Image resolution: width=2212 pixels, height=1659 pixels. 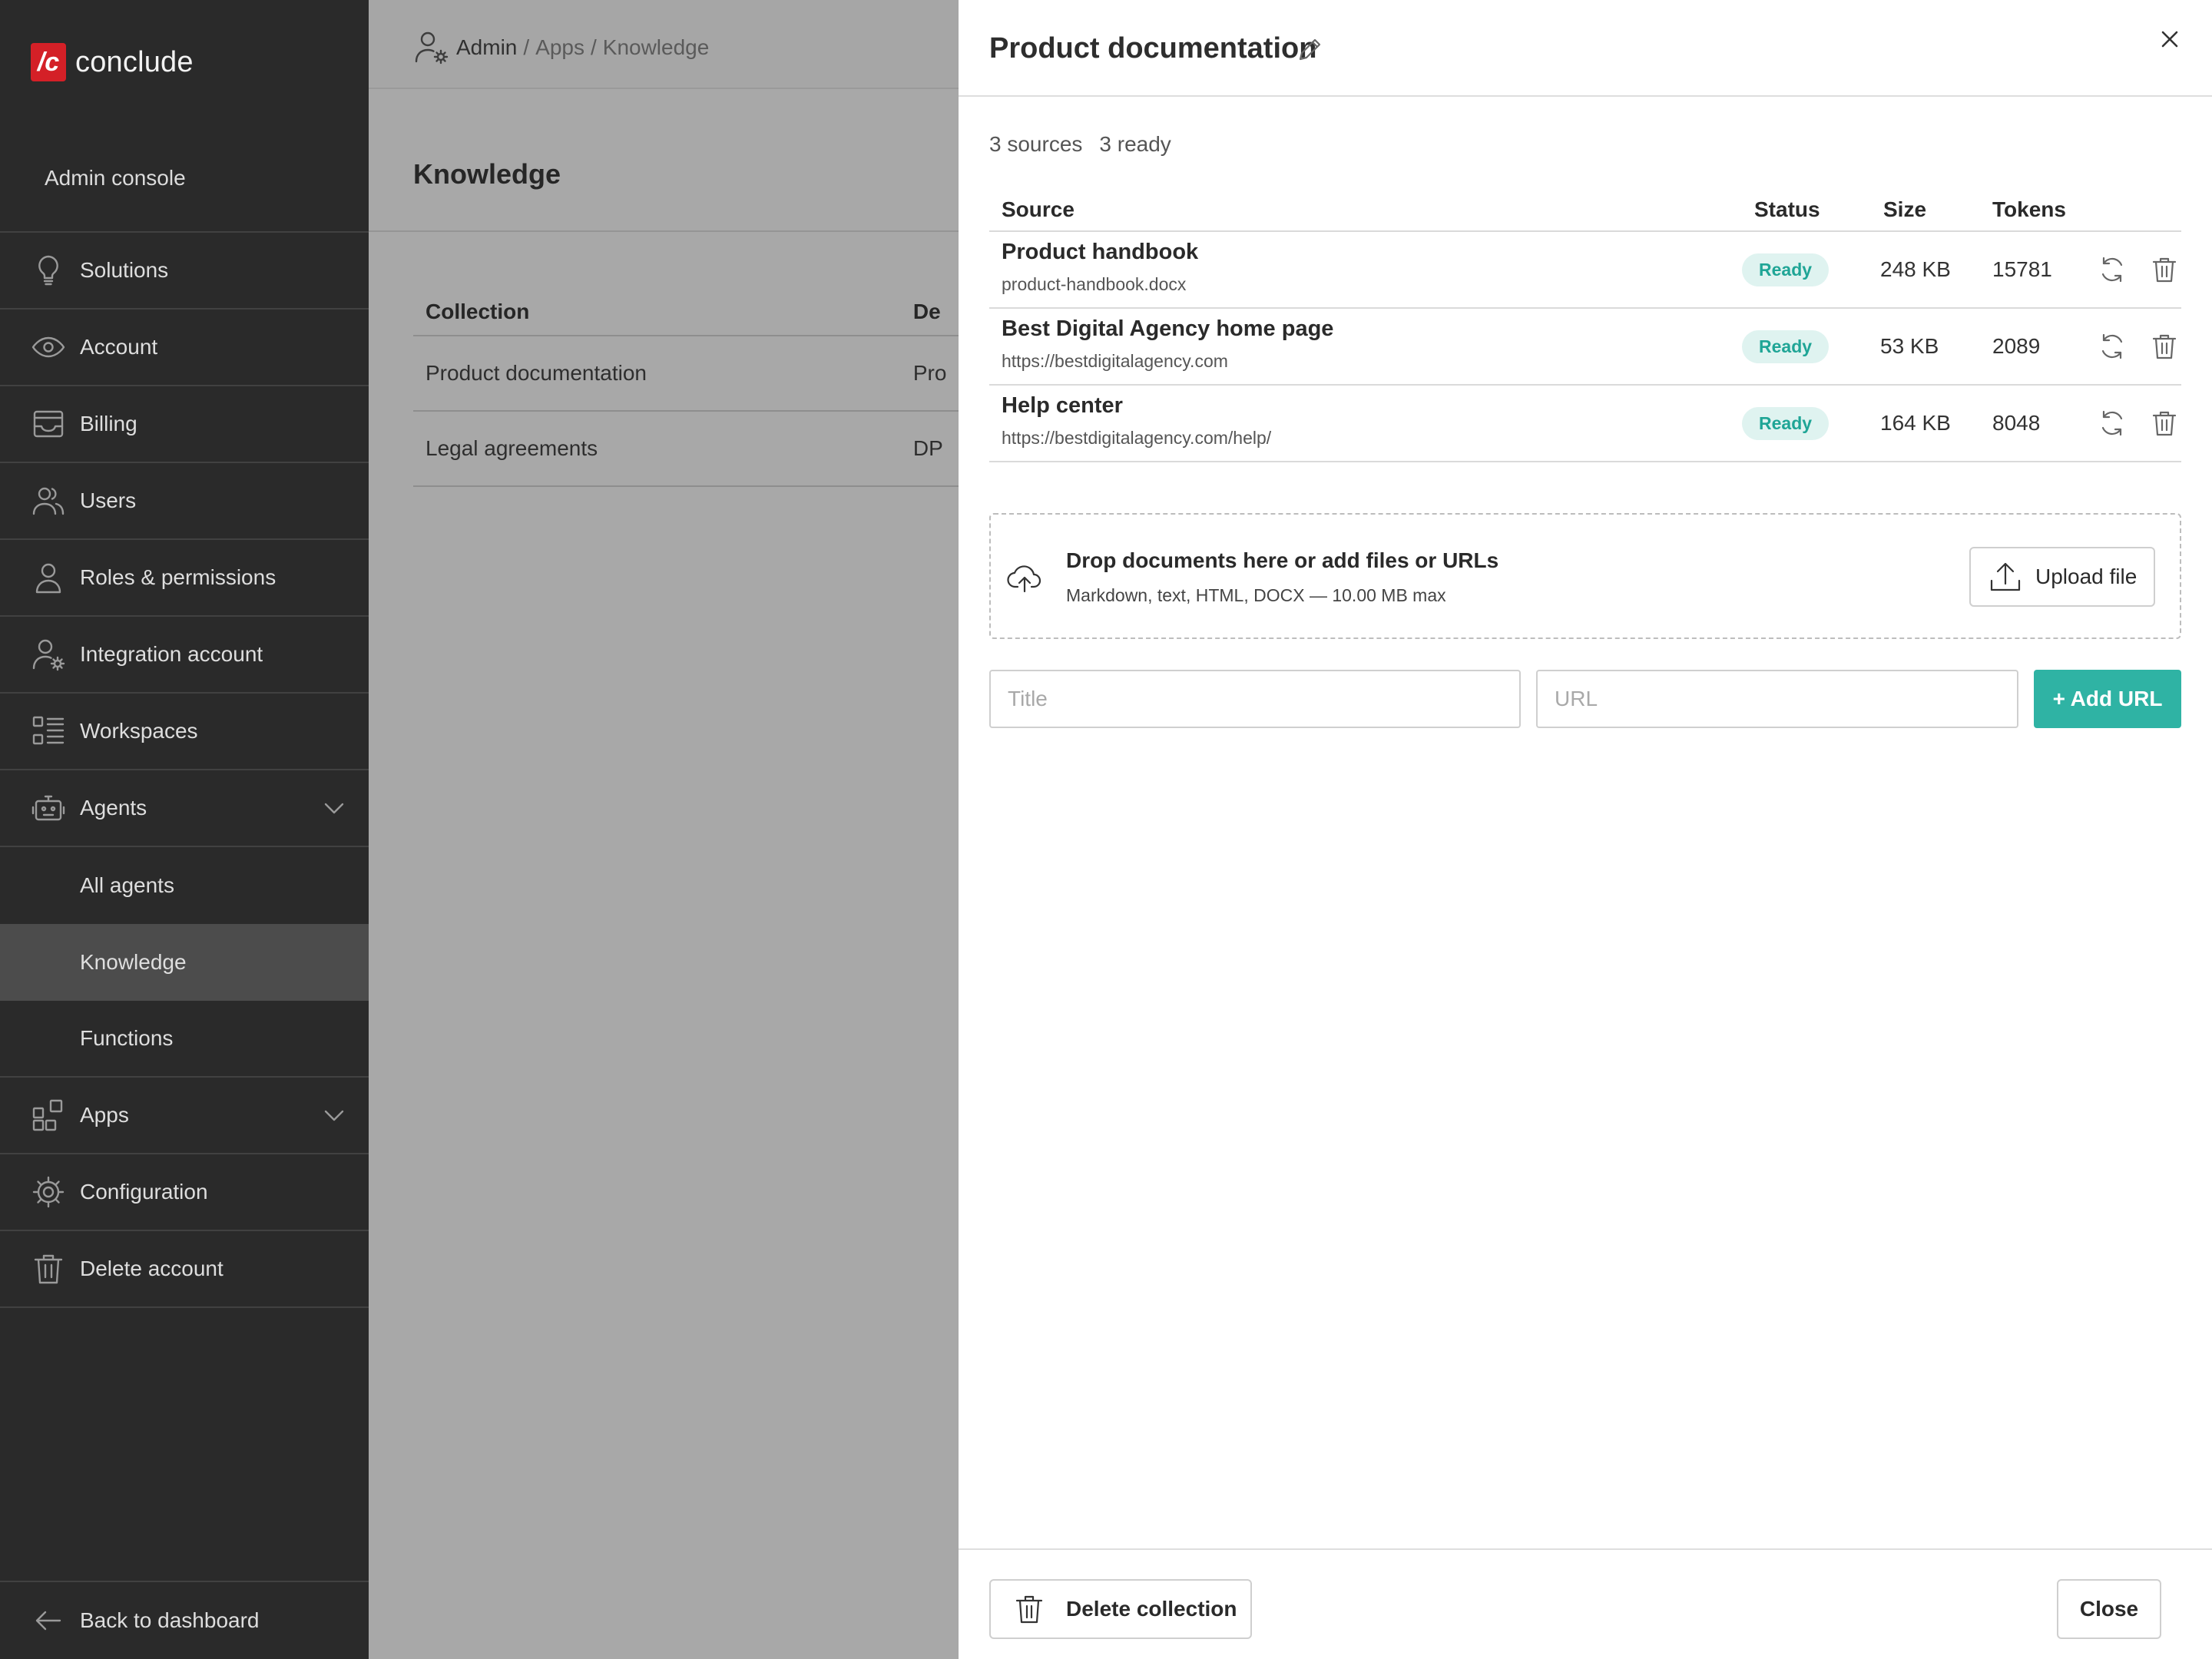 I want to click on breadcrumb-apps: Apps, so click(x=560, y=47).